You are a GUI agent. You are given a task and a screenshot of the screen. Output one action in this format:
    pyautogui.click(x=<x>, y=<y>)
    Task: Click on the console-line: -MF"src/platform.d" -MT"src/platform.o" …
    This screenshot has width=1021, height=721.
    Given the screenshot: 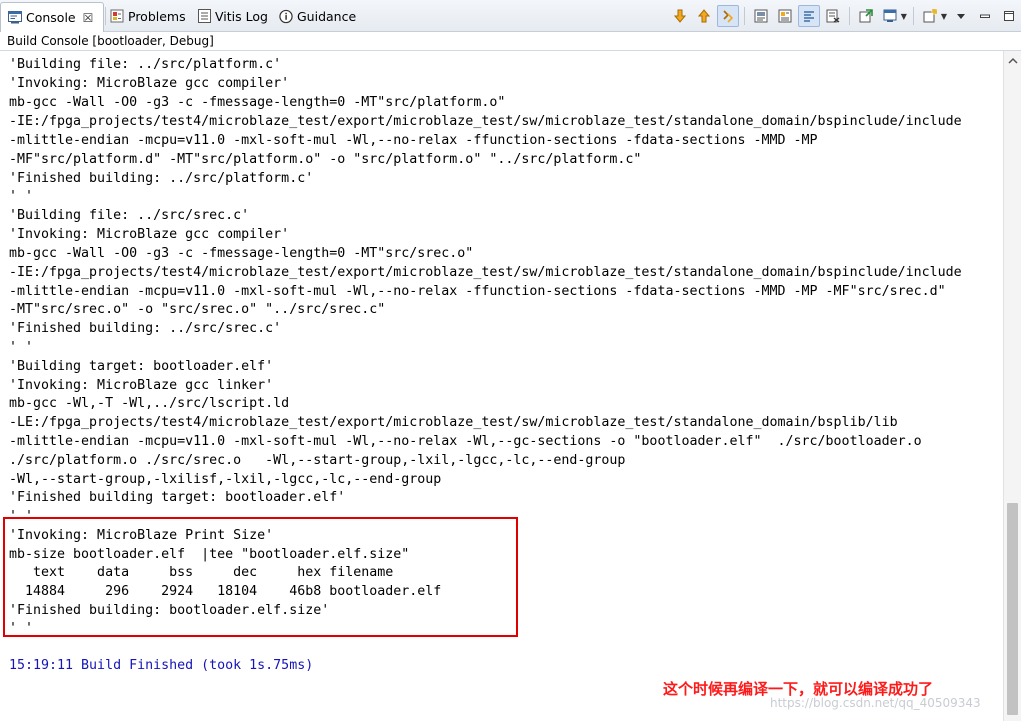 What is the action you would take?
    pyautogui.click(x=325, y=159)
    